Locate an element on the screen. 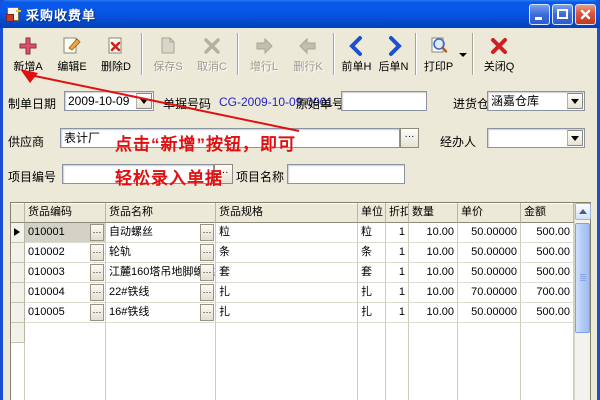 The image size is (600, 400). cell-spec: 粒 is located at coordinates (287, 233).